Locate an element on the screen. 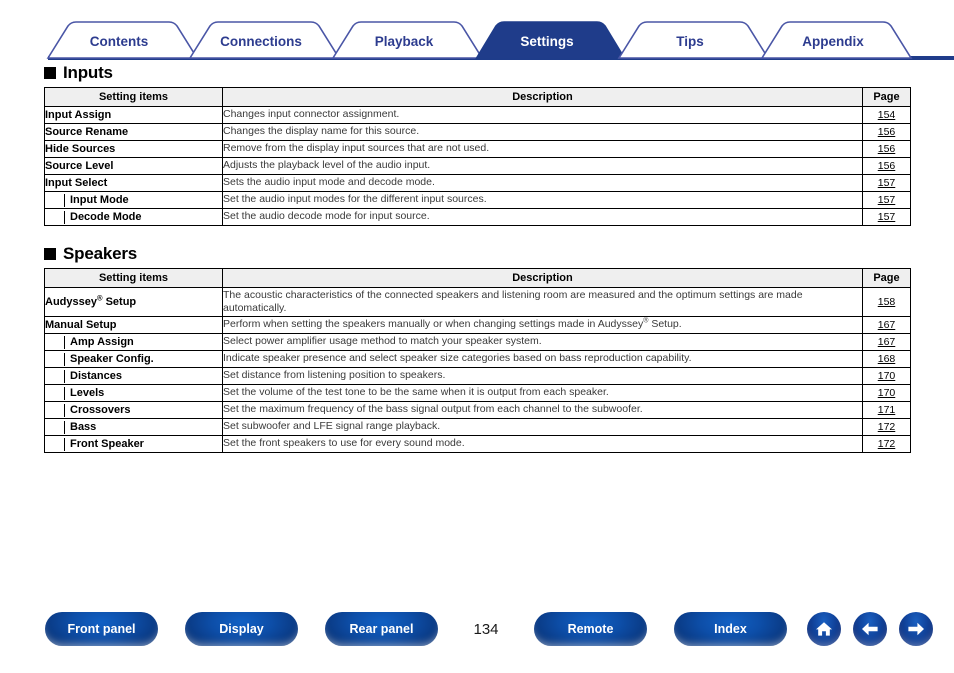 This screenshot has width=954, height=673. rear-panel-button: Rear panel is located at coordinates (381, 629).